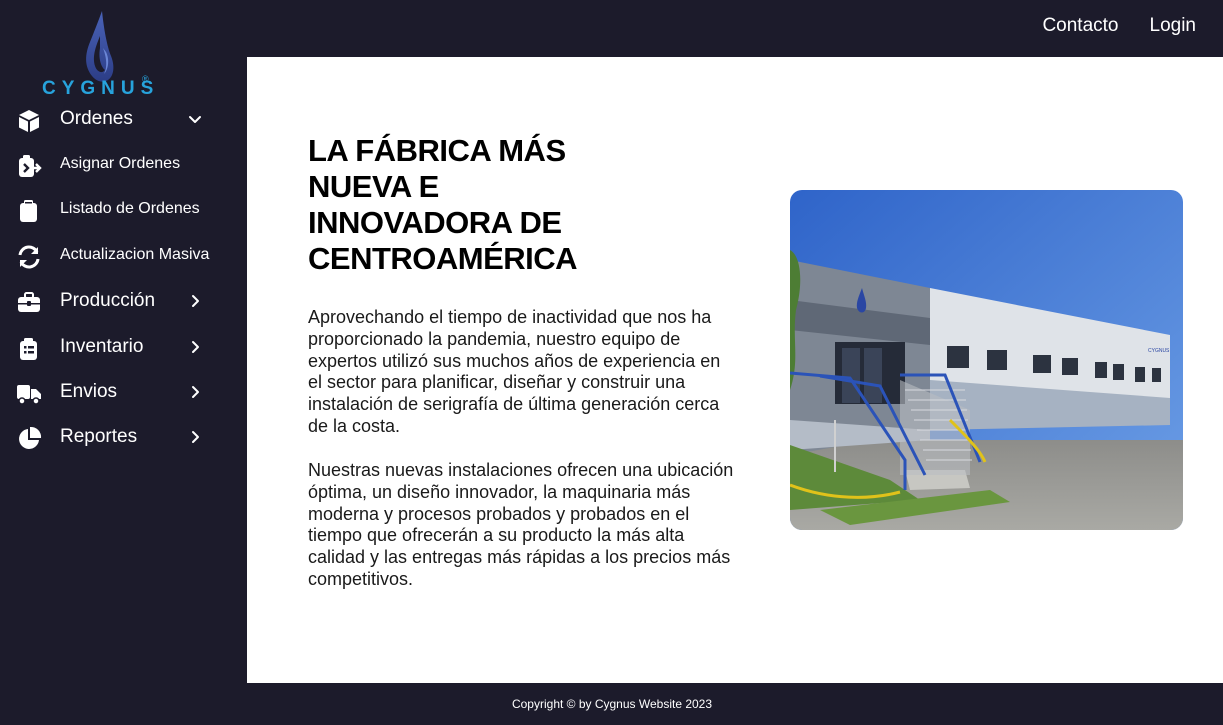 The height and width of the screenshot is (725, 1223). I want to click on login-link: Login, so click(1173, 26).